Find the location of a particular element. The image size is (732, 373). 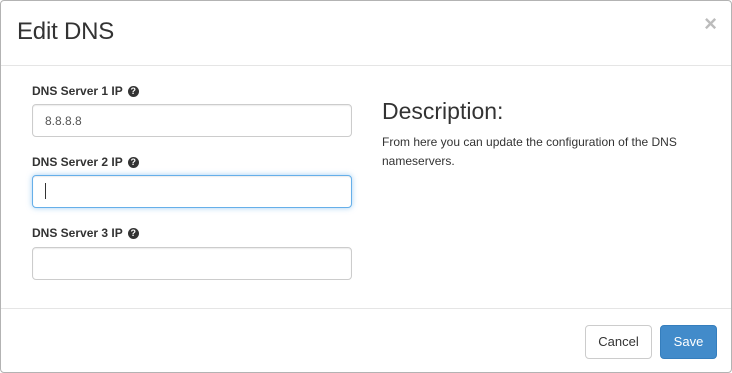

text-cursor is located at coordinates (45, 191).